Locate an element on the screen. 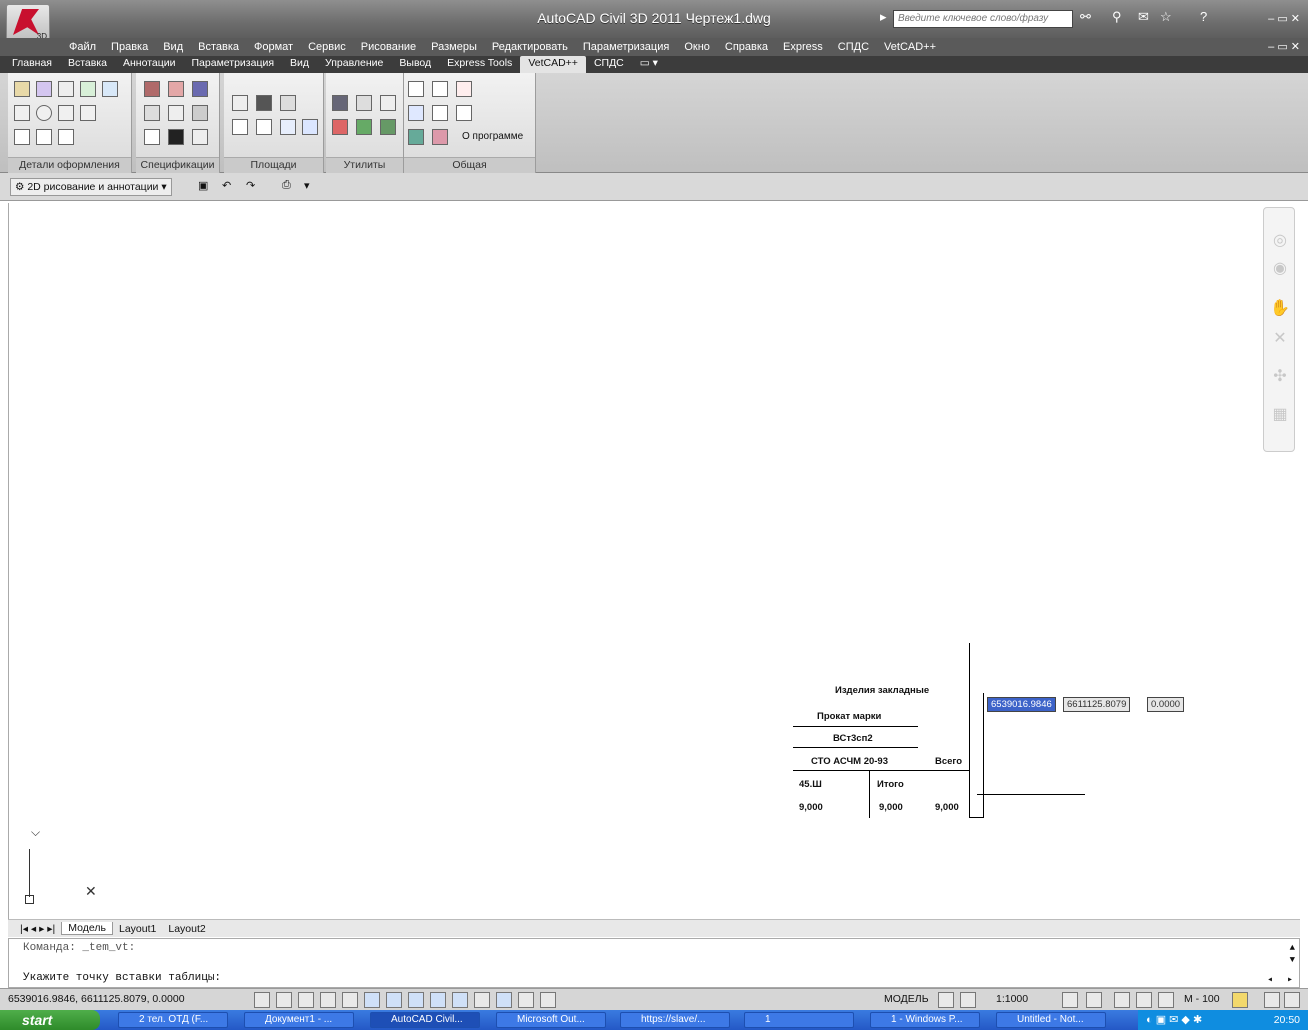 The image size is (1308, 1030). showmotion-icon: ◉ is located at coordinates (1280, 268).